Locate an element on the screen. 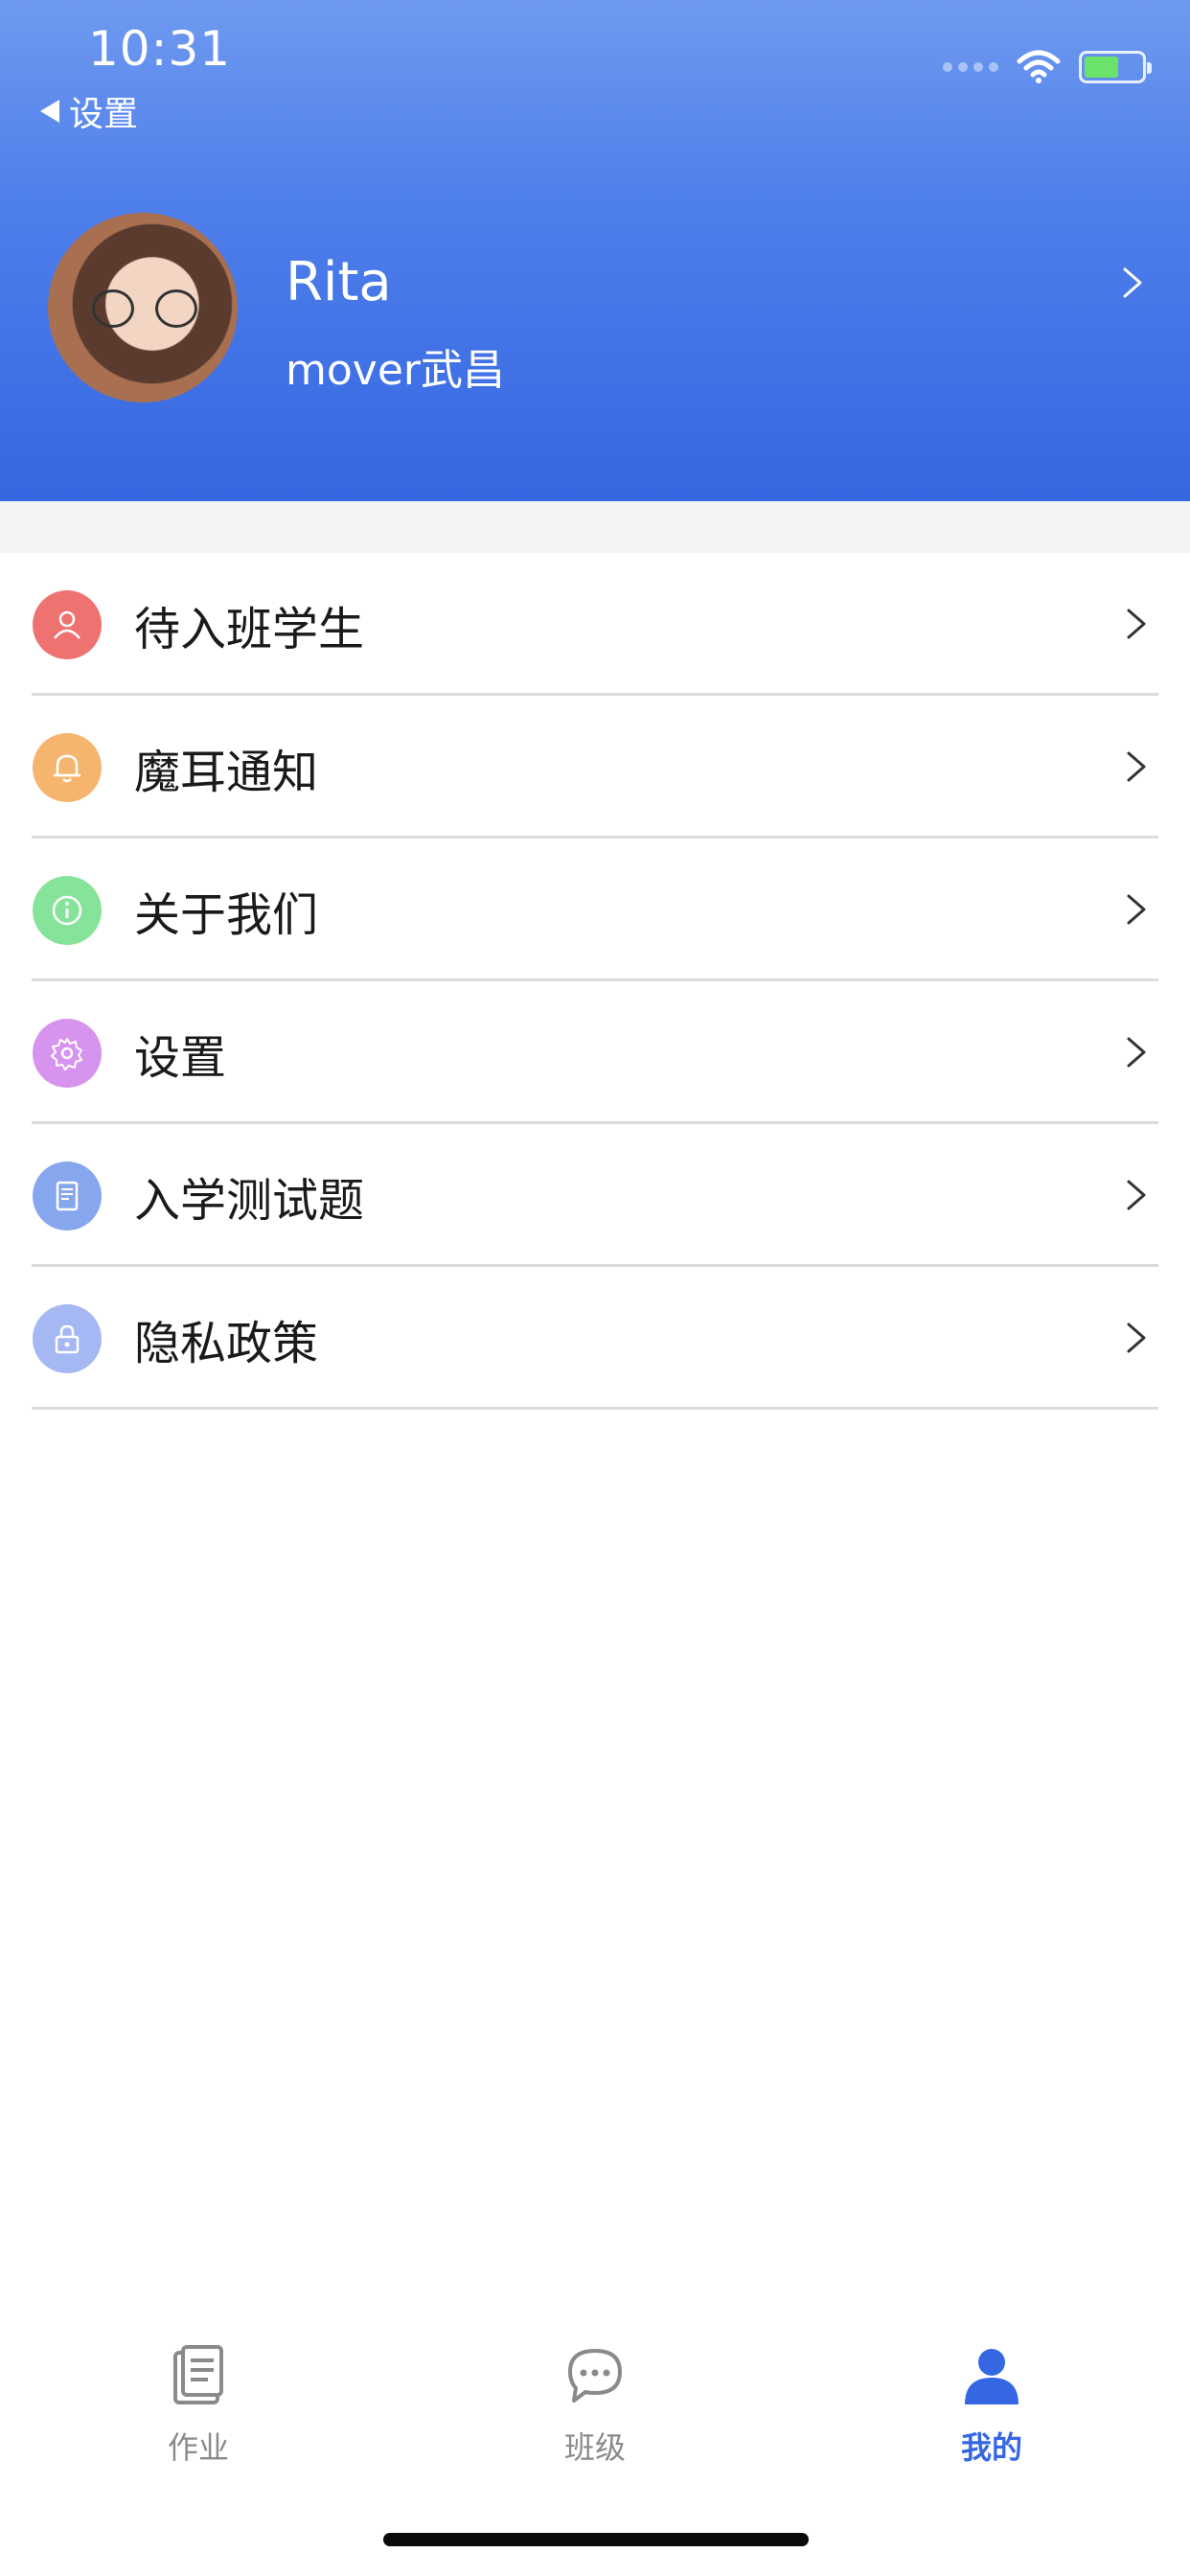 The image size is (1190, 2576). menu-item-label: 隐私政策 is located at coordinates (226, 1343).